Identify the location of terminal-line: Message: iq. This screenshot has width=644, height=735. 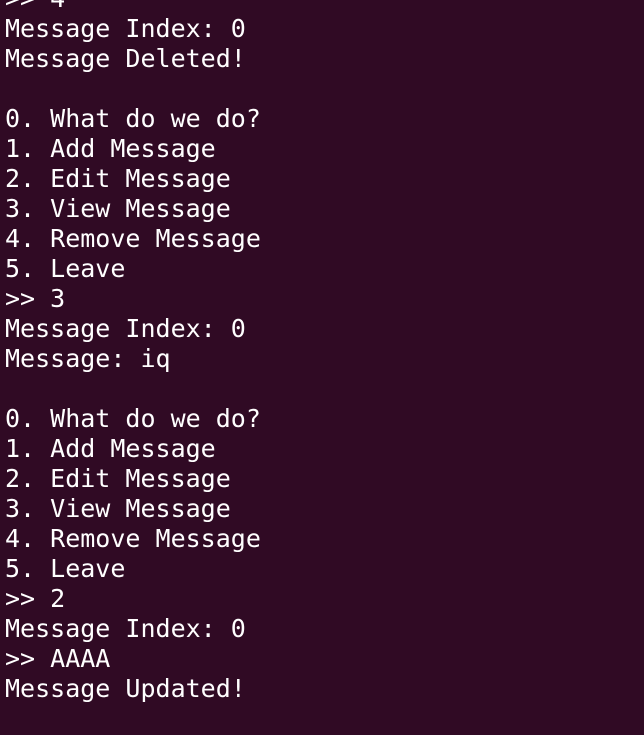
(88, 358).